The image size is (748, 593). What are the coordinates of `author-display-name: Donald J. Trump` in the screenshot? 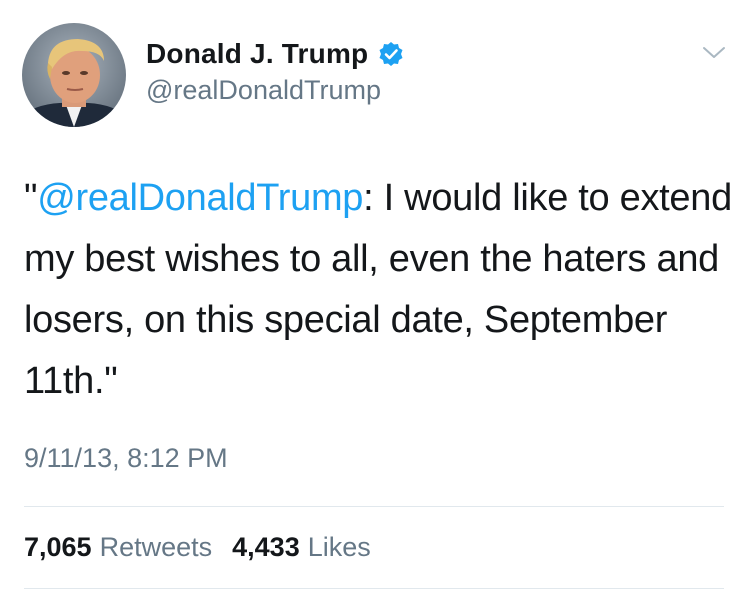 It's located at (257, 54).